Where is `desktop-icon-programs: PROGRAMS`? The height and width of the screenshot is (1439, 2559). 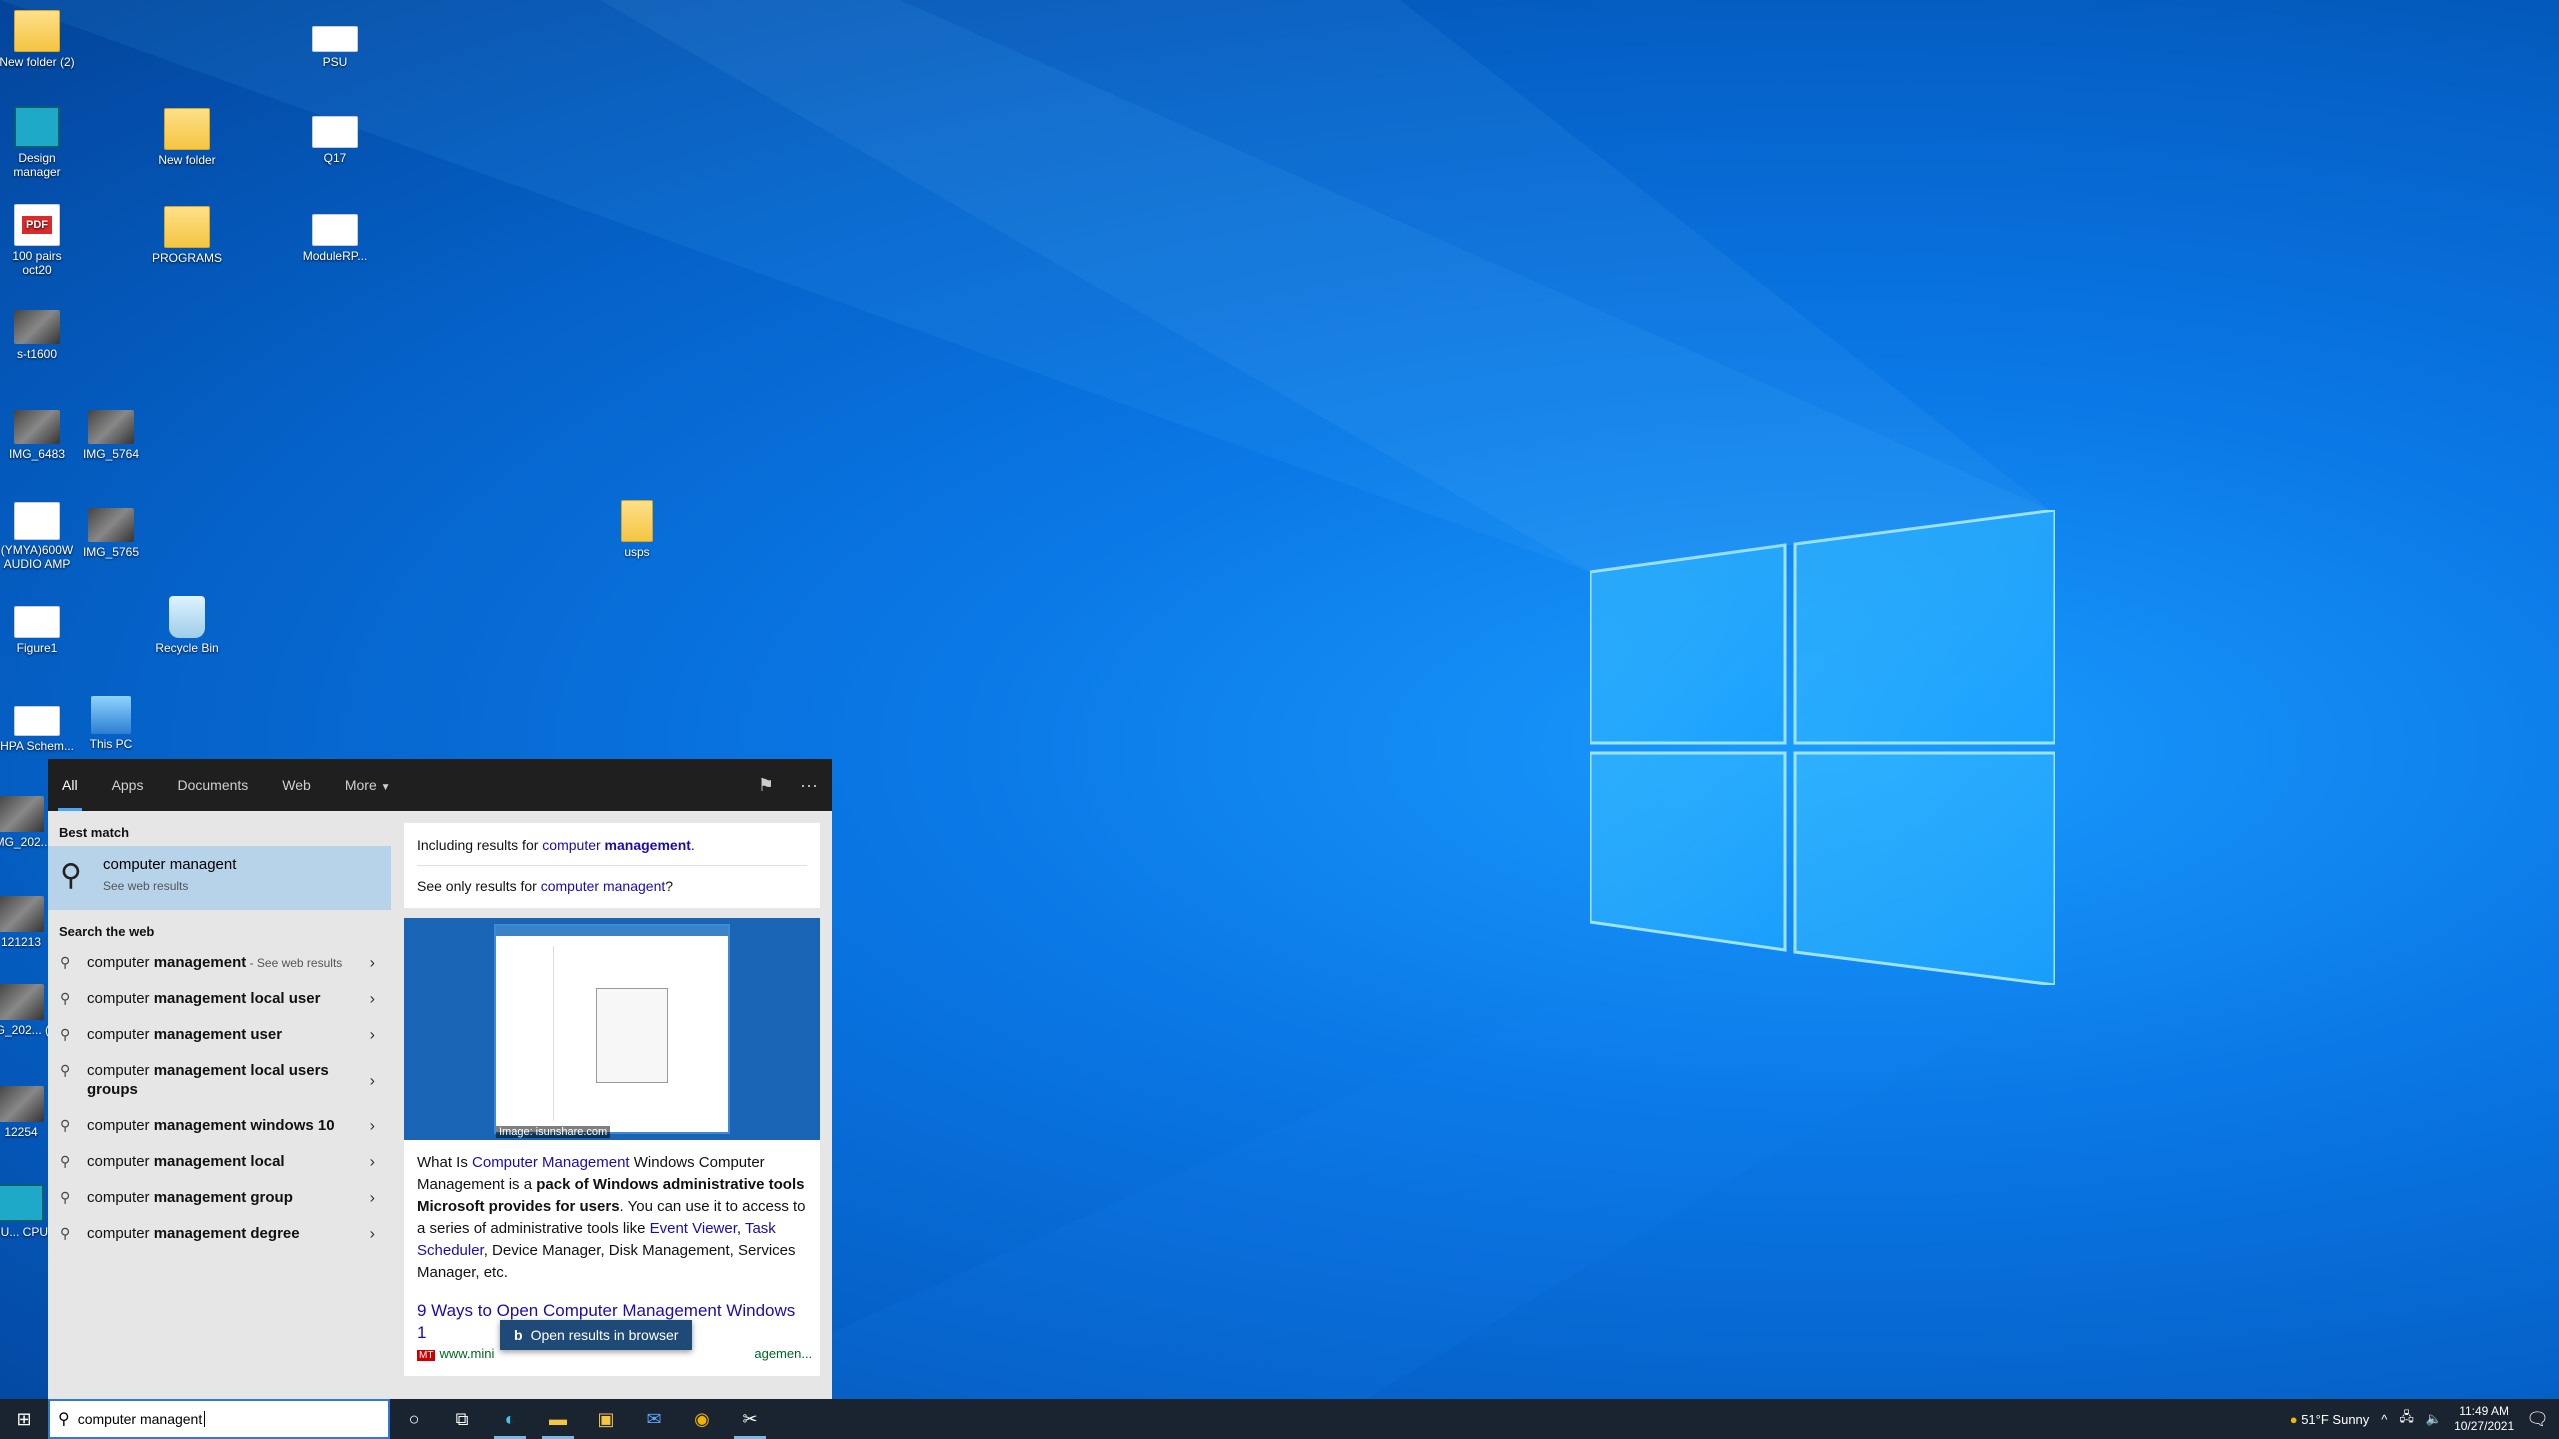 desktop-icon-programs: PROGRAMS is located at coordinates (187, 235).